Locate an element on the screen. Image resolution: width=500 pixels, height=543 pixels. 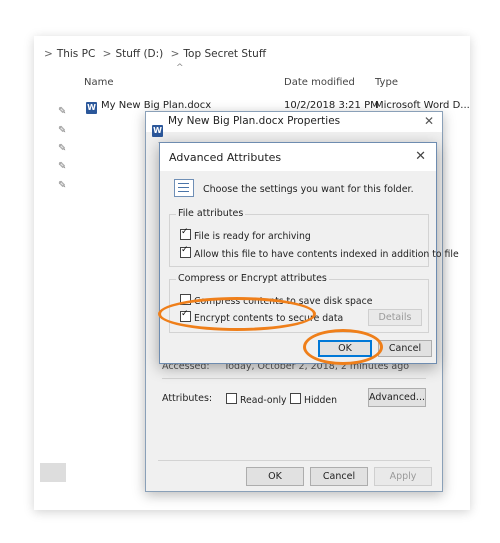
advanced-title-bar: Advanced Attributes ✕ is located at coordinates (298, 157).